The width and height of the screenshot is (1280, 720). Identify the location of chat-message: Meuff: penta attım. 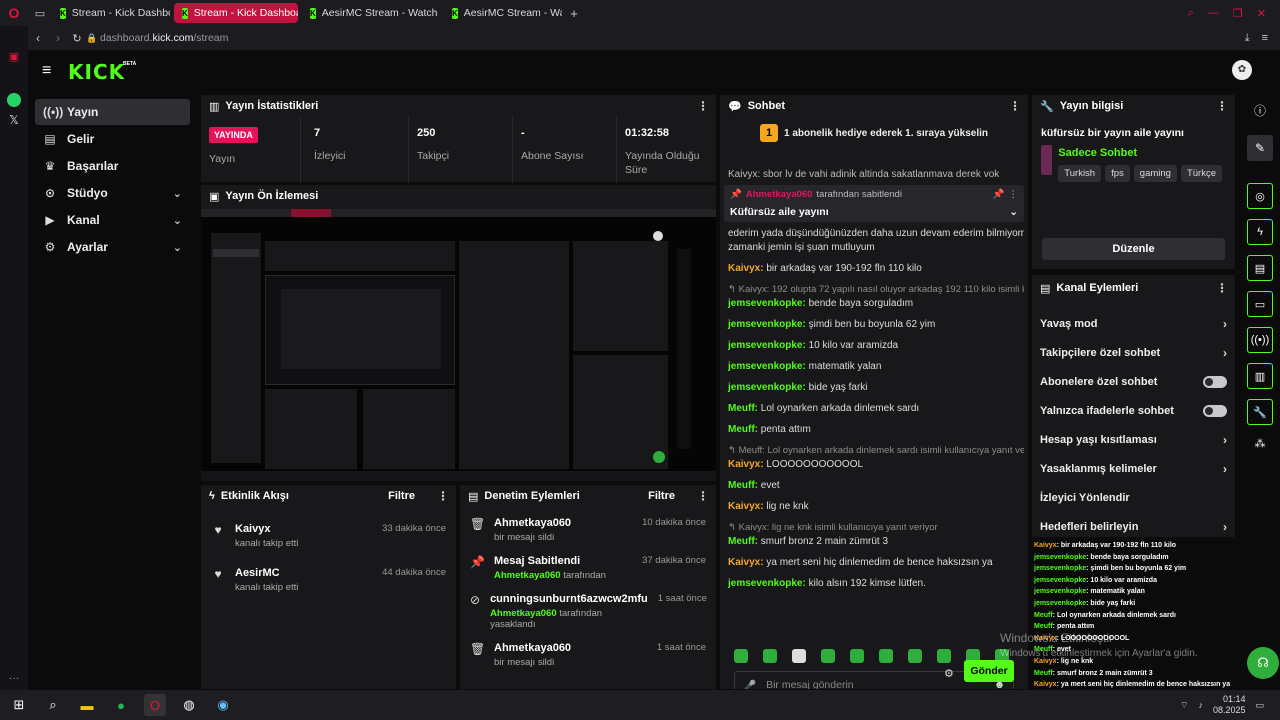
(874, 430).